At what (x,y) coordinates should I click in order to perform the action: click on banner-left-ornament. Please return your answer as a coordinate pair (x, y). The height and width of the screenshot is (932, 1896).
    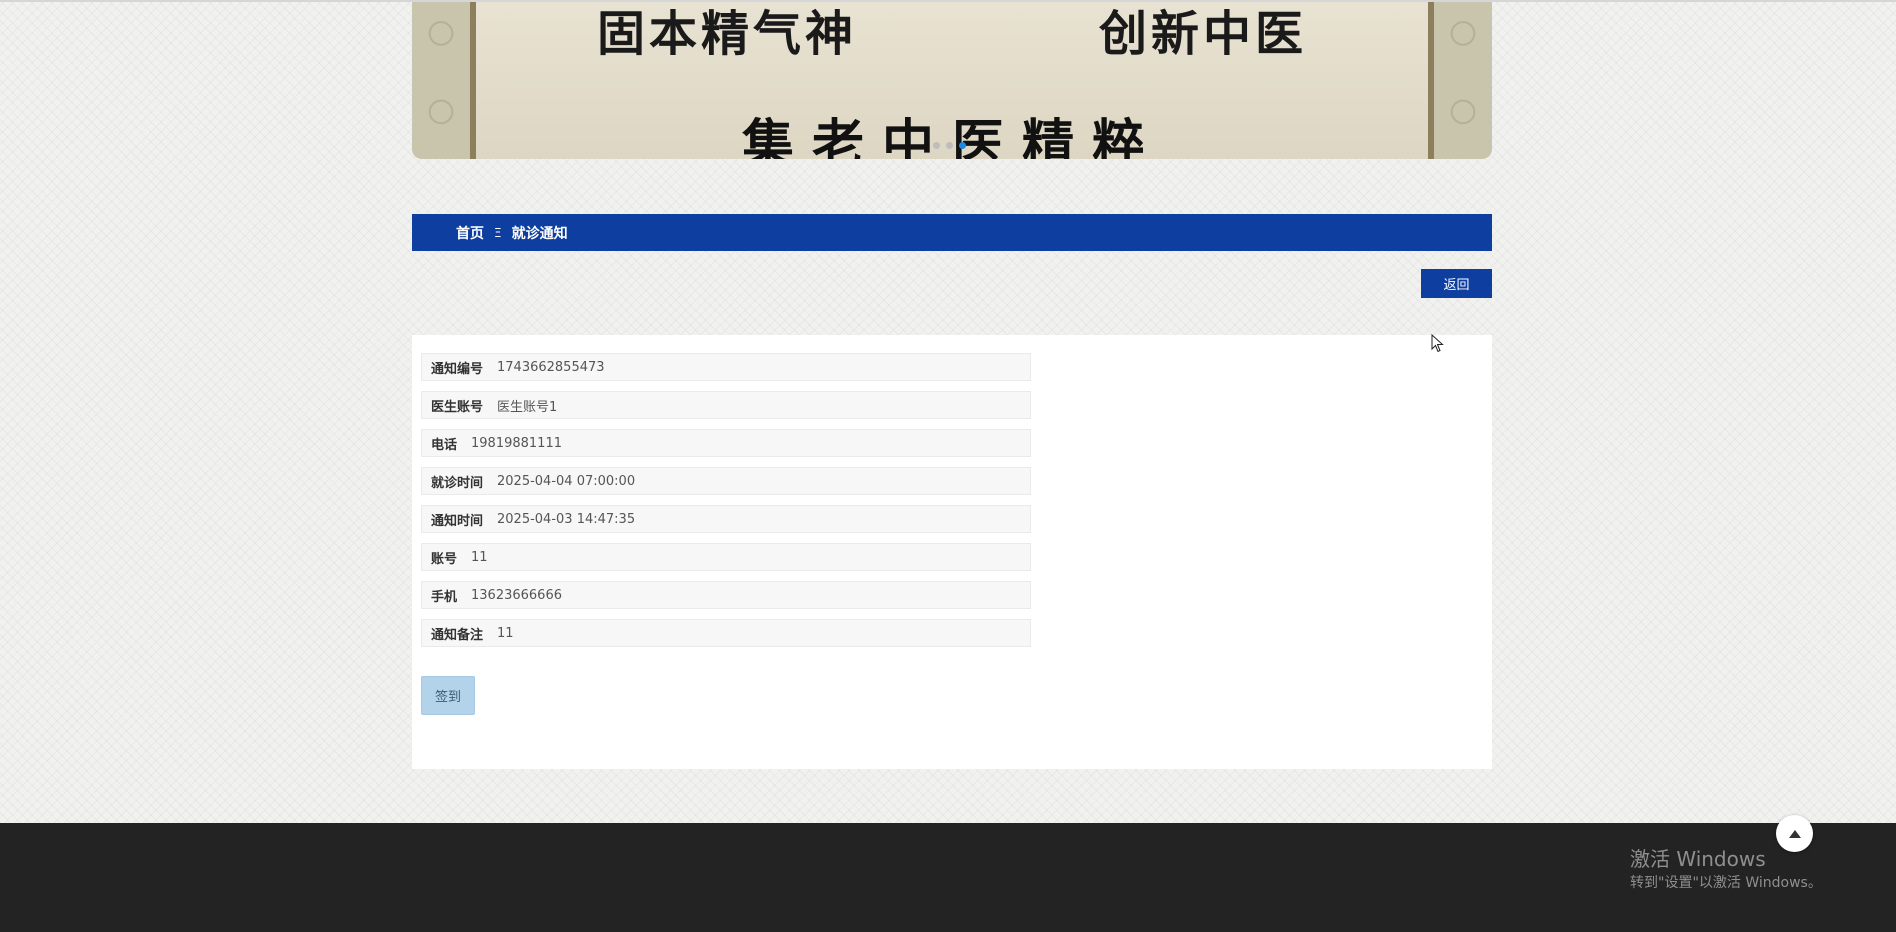
    Looking at the image, I should click on (444, 80).